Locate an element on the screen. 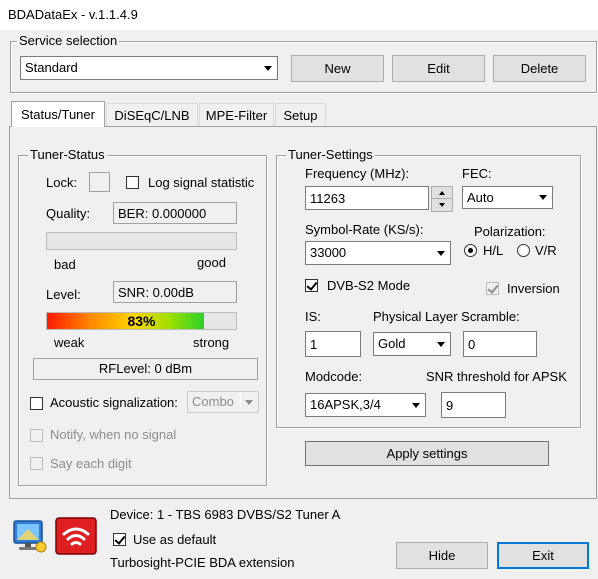 This screenshot has height=579, width=598. service-selection-title: Service selection is located at coordinates (68, 41).